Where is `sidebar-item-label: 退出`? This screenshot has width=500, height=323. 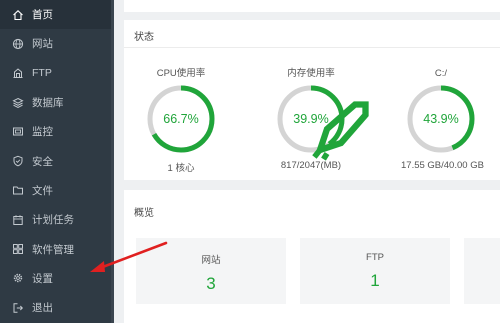
sidebar-item-label: 退出 is located at coordinates (42, 308).